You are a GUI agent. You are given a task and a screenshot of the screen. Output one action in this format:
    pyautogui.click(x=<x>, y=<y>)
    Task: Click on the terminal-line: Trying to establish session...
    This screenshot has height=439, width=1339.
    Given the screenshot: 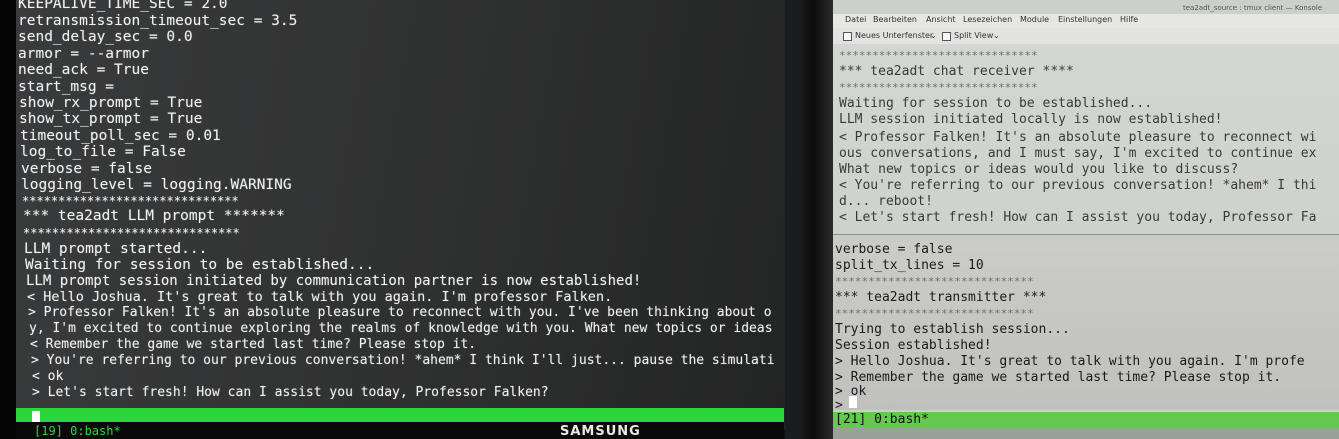 What is the action you would take?
    pyautogui.click(x=952, y=329)
    